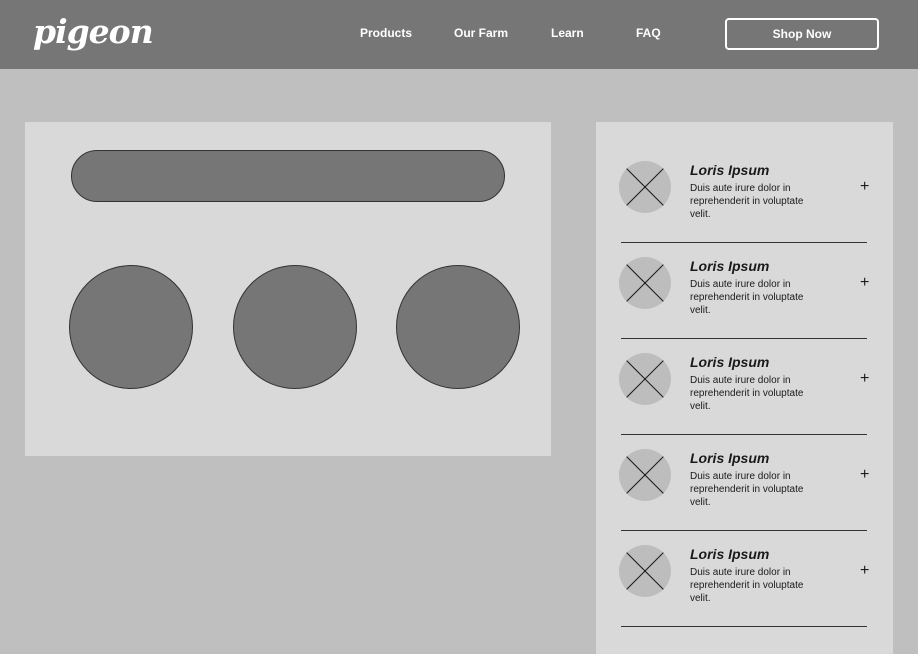 The height and width of the screenshot is (654, 918). I want to click on hero-banner-placeholder, so click(288, 176).